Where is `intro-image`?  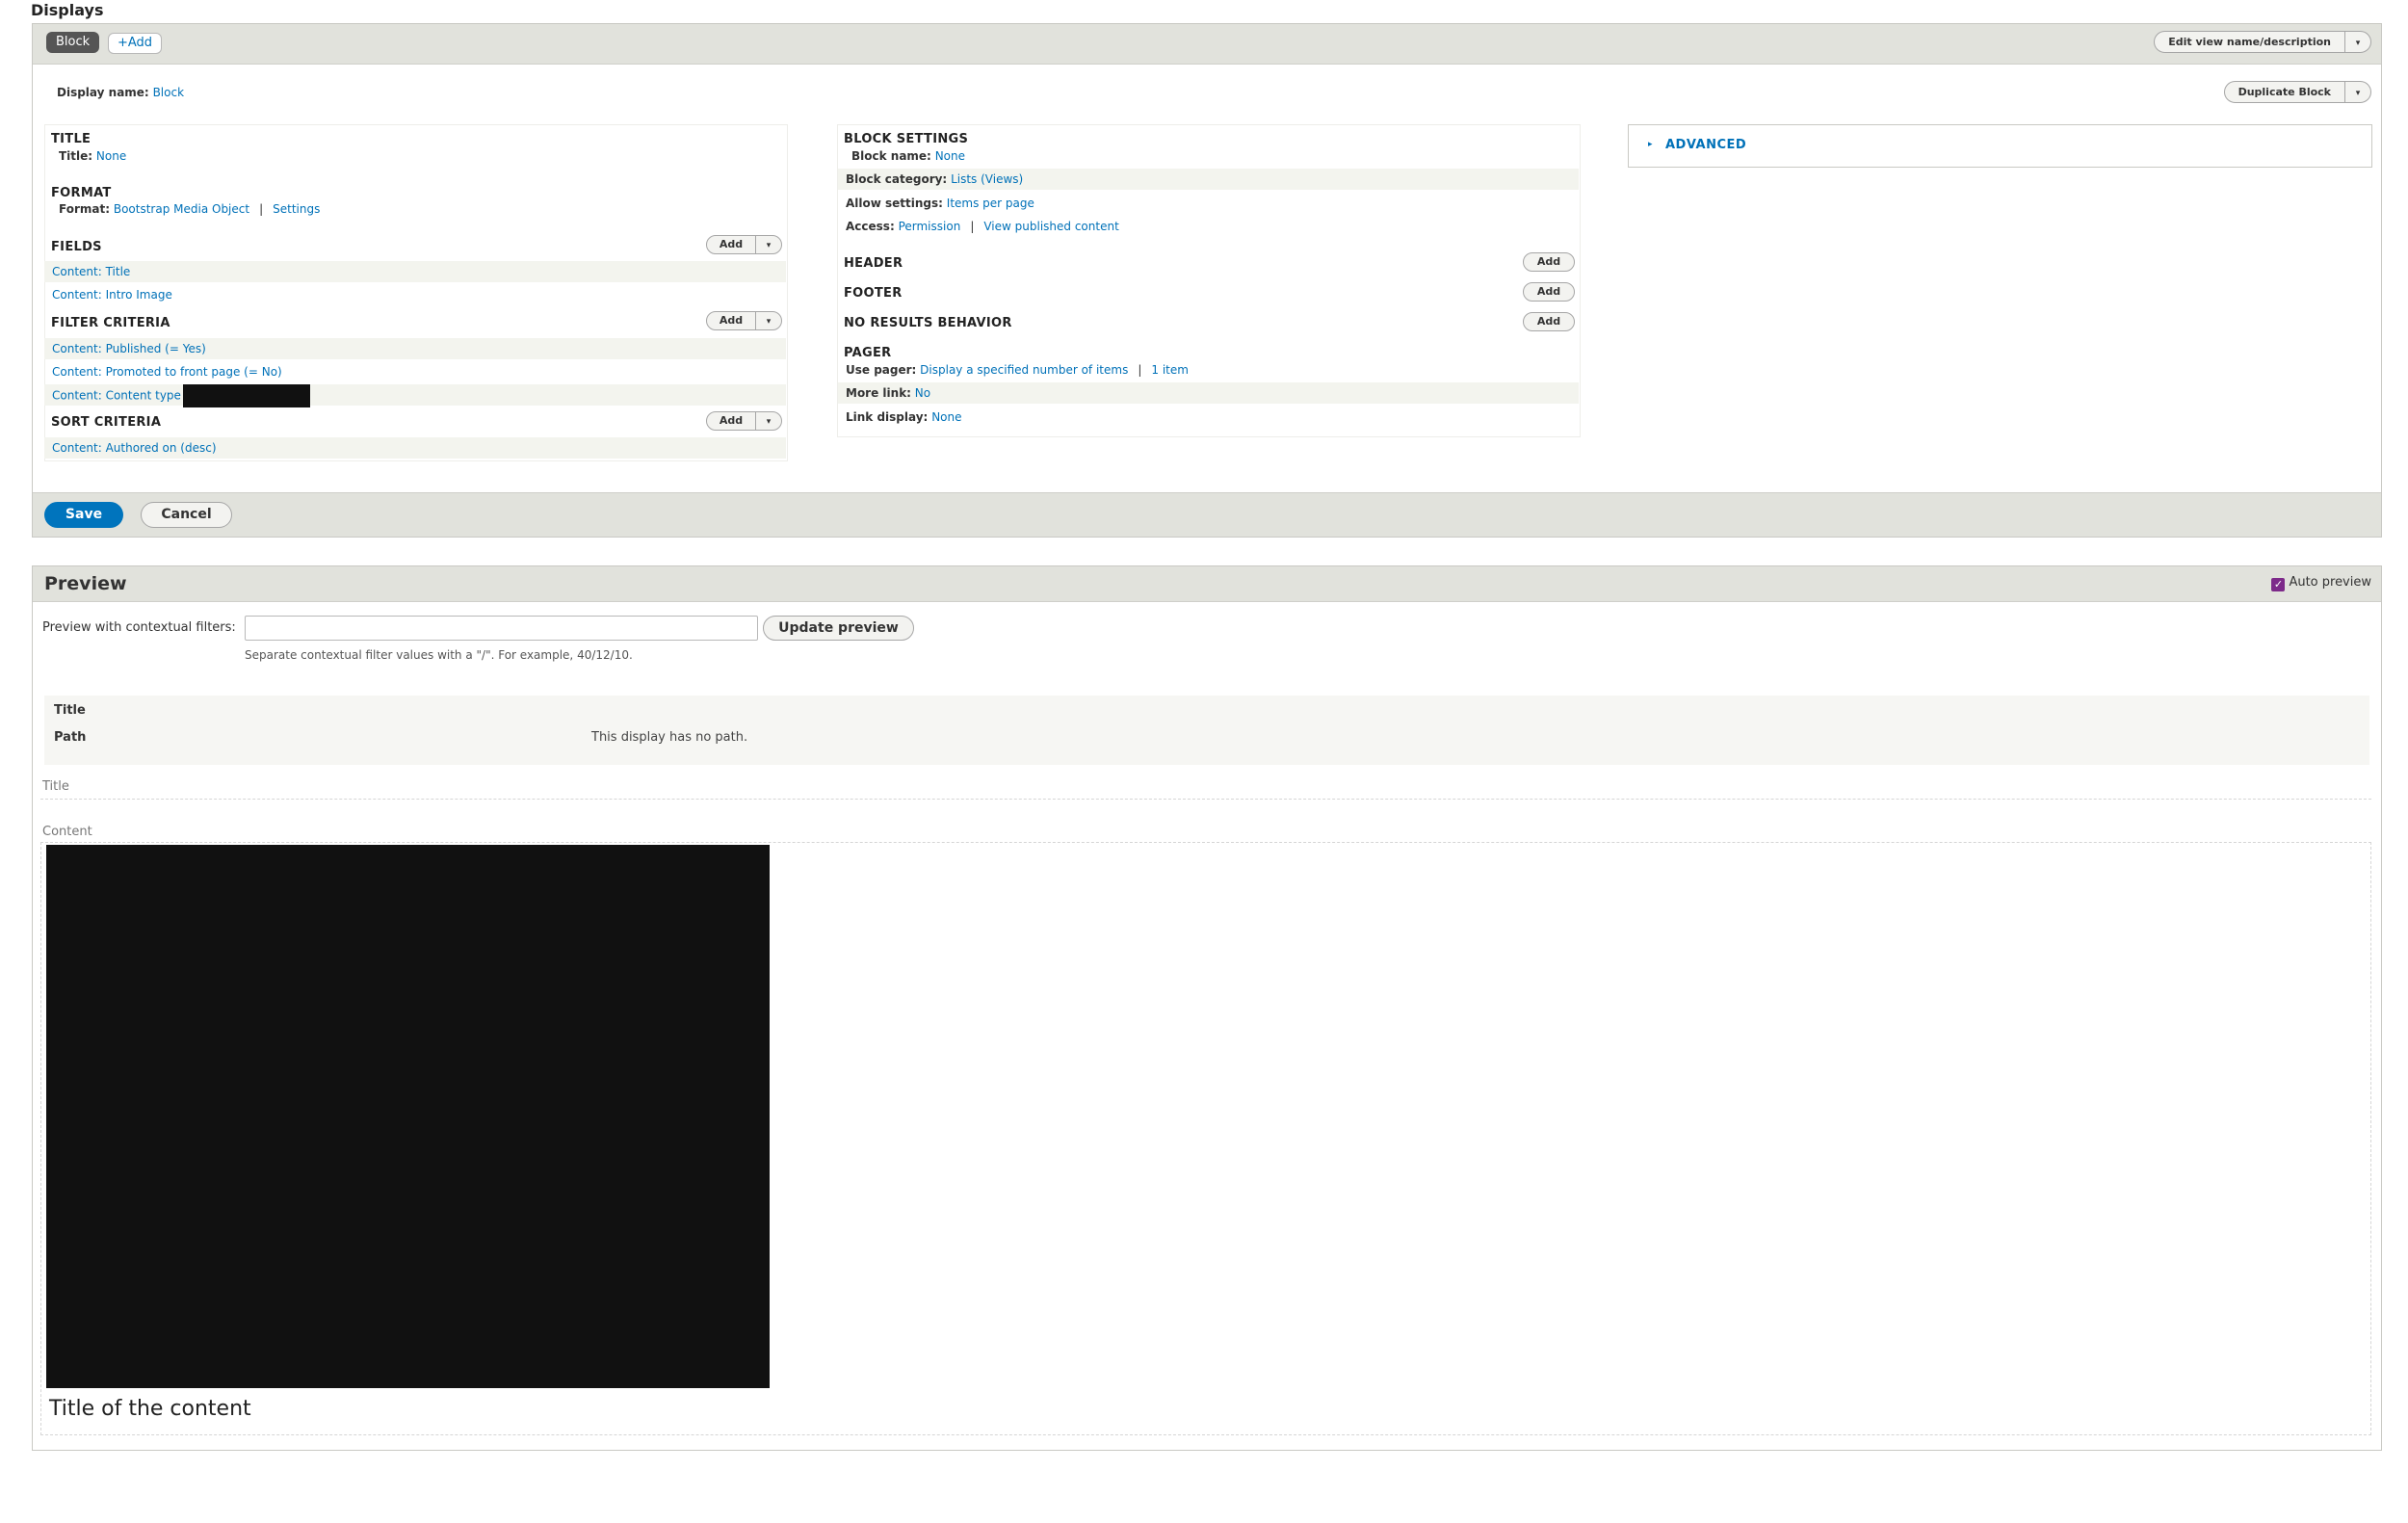
intro-image is located at coordinates (408, 1116).